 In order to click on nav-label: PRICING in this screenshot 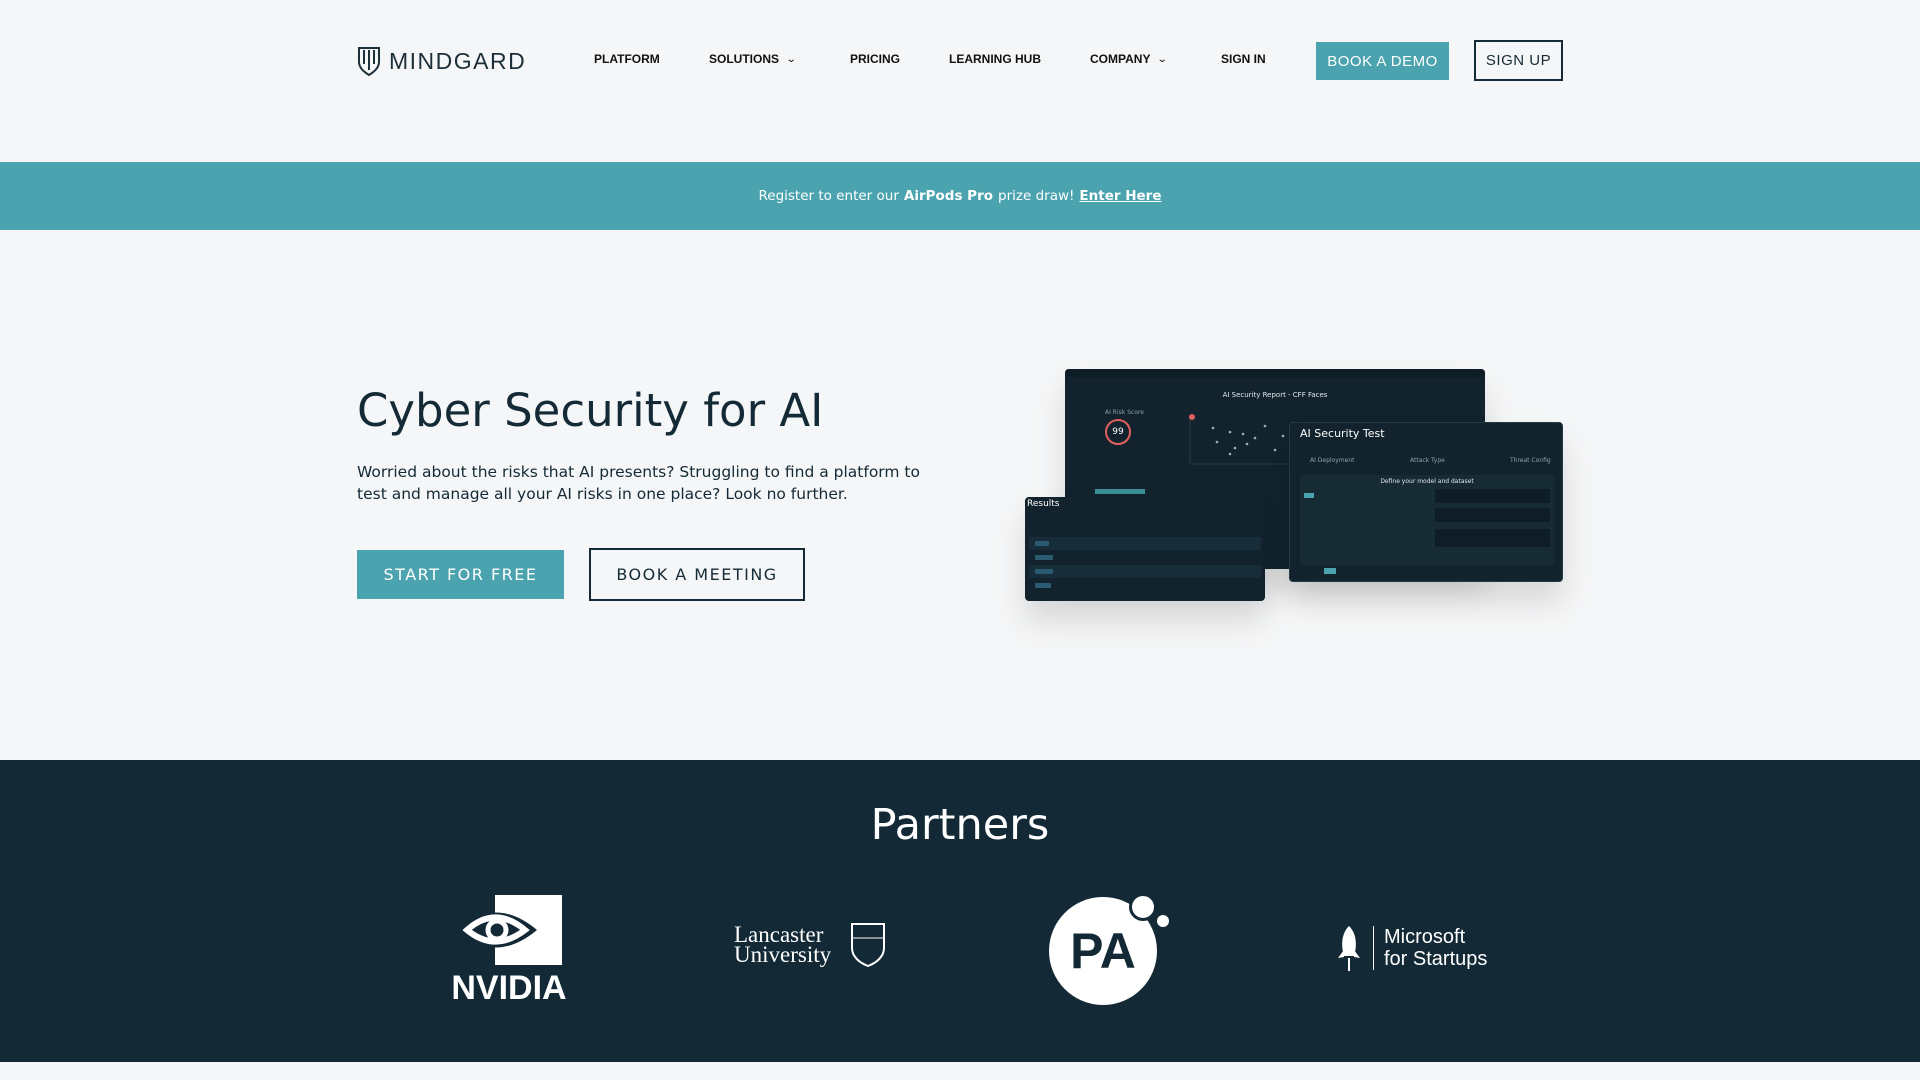, I will do `click(875, 59)`.